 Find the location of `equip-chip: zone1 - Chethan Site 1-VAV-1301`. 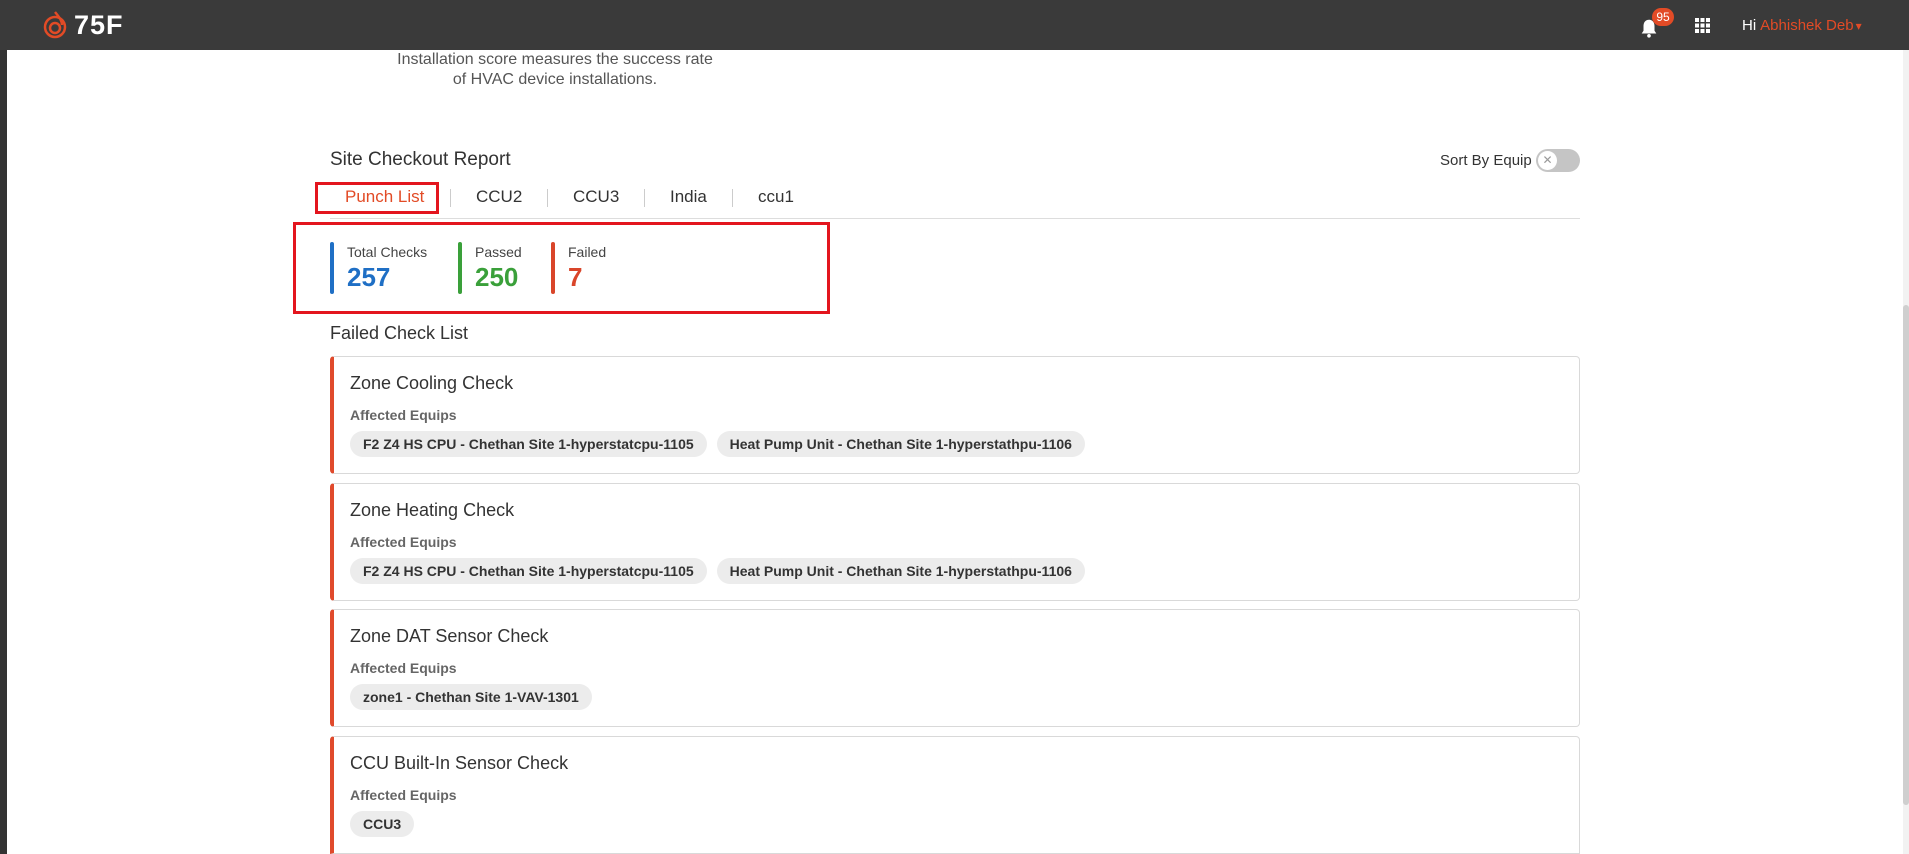

equip-chip: zone1 - Chethan Site 1-VAV-1301 is located at coordinates (471, 697).